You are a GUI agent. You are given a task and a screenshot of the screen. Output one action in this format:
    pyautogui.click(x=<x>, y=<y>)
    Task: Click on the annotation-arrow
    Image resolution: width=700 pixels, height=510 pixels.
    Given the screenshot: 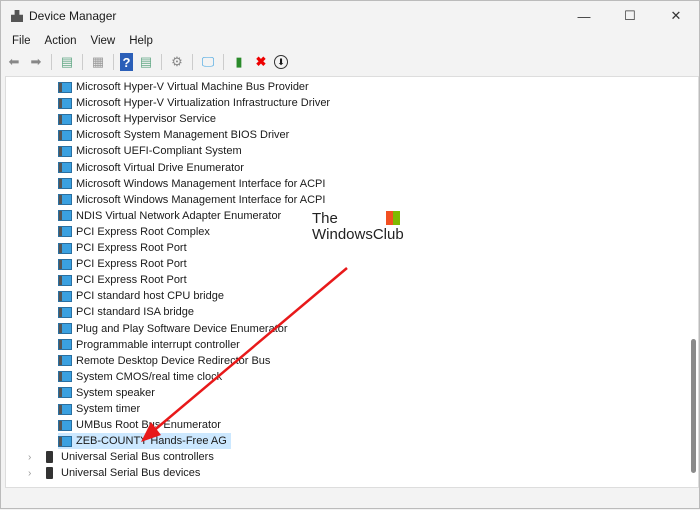 What is the action you would take?
    pyautogui.click(x=244, y=354)
    